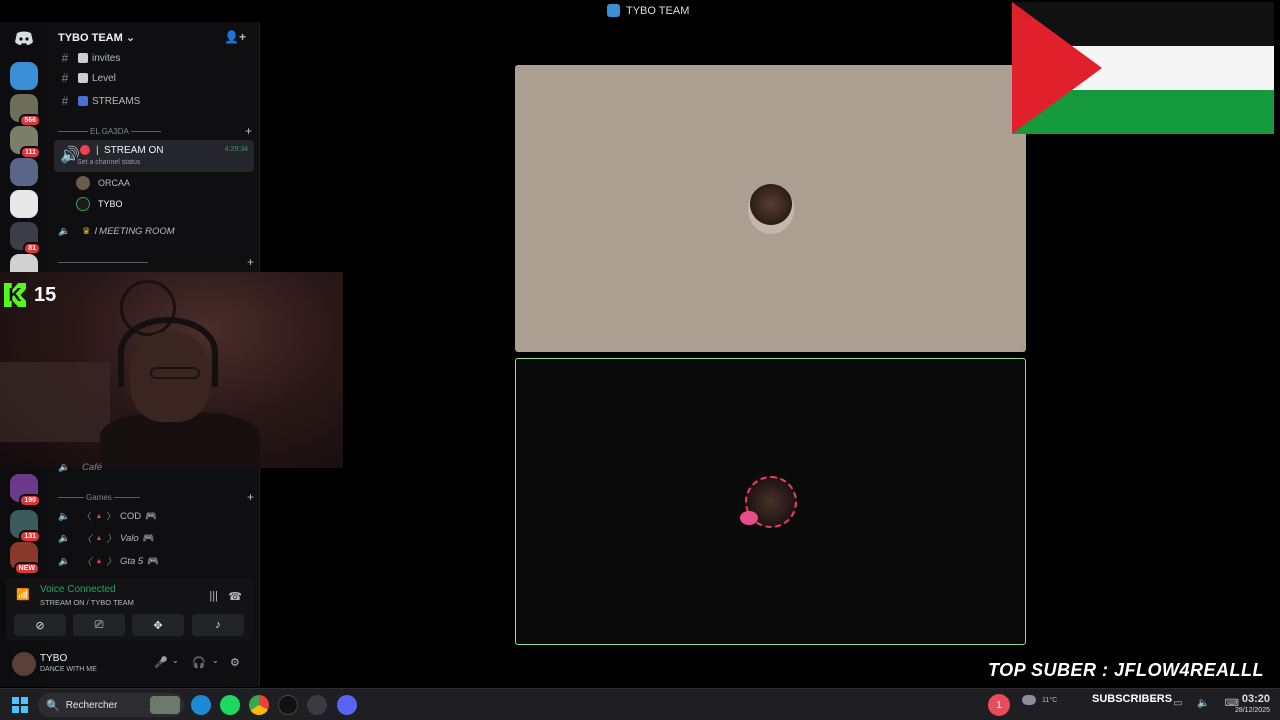 This screenshot has height=720, width=1280. Describe the element at coordinates (1252, 710) in the screenshot. I see `clock-date: 28/12/2025` at that location.